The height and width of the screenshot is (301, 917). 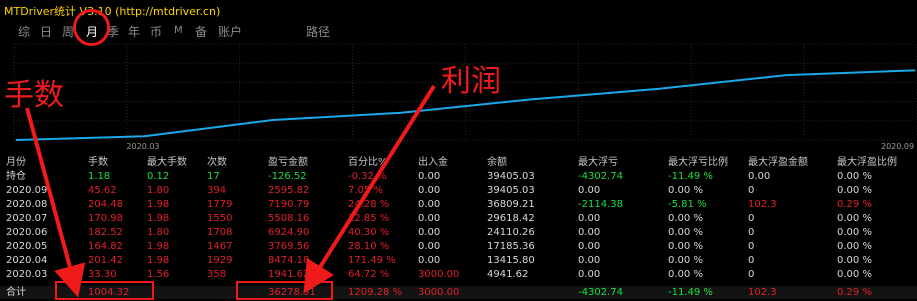 I want to click on tab-6: 币, so click(x=156, y=31).